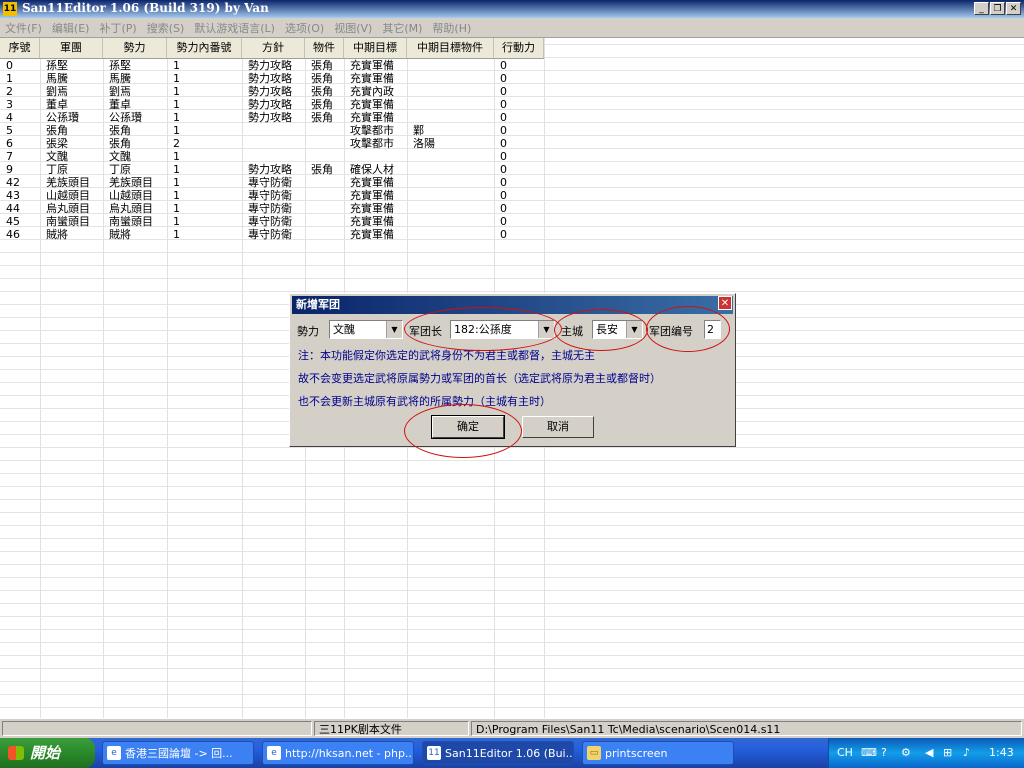 The width and height of the screenshot is (1024, 768). Describe the element at coordinates (71, 48) in the screenshot. I see `column-header: 軍團` at that location.